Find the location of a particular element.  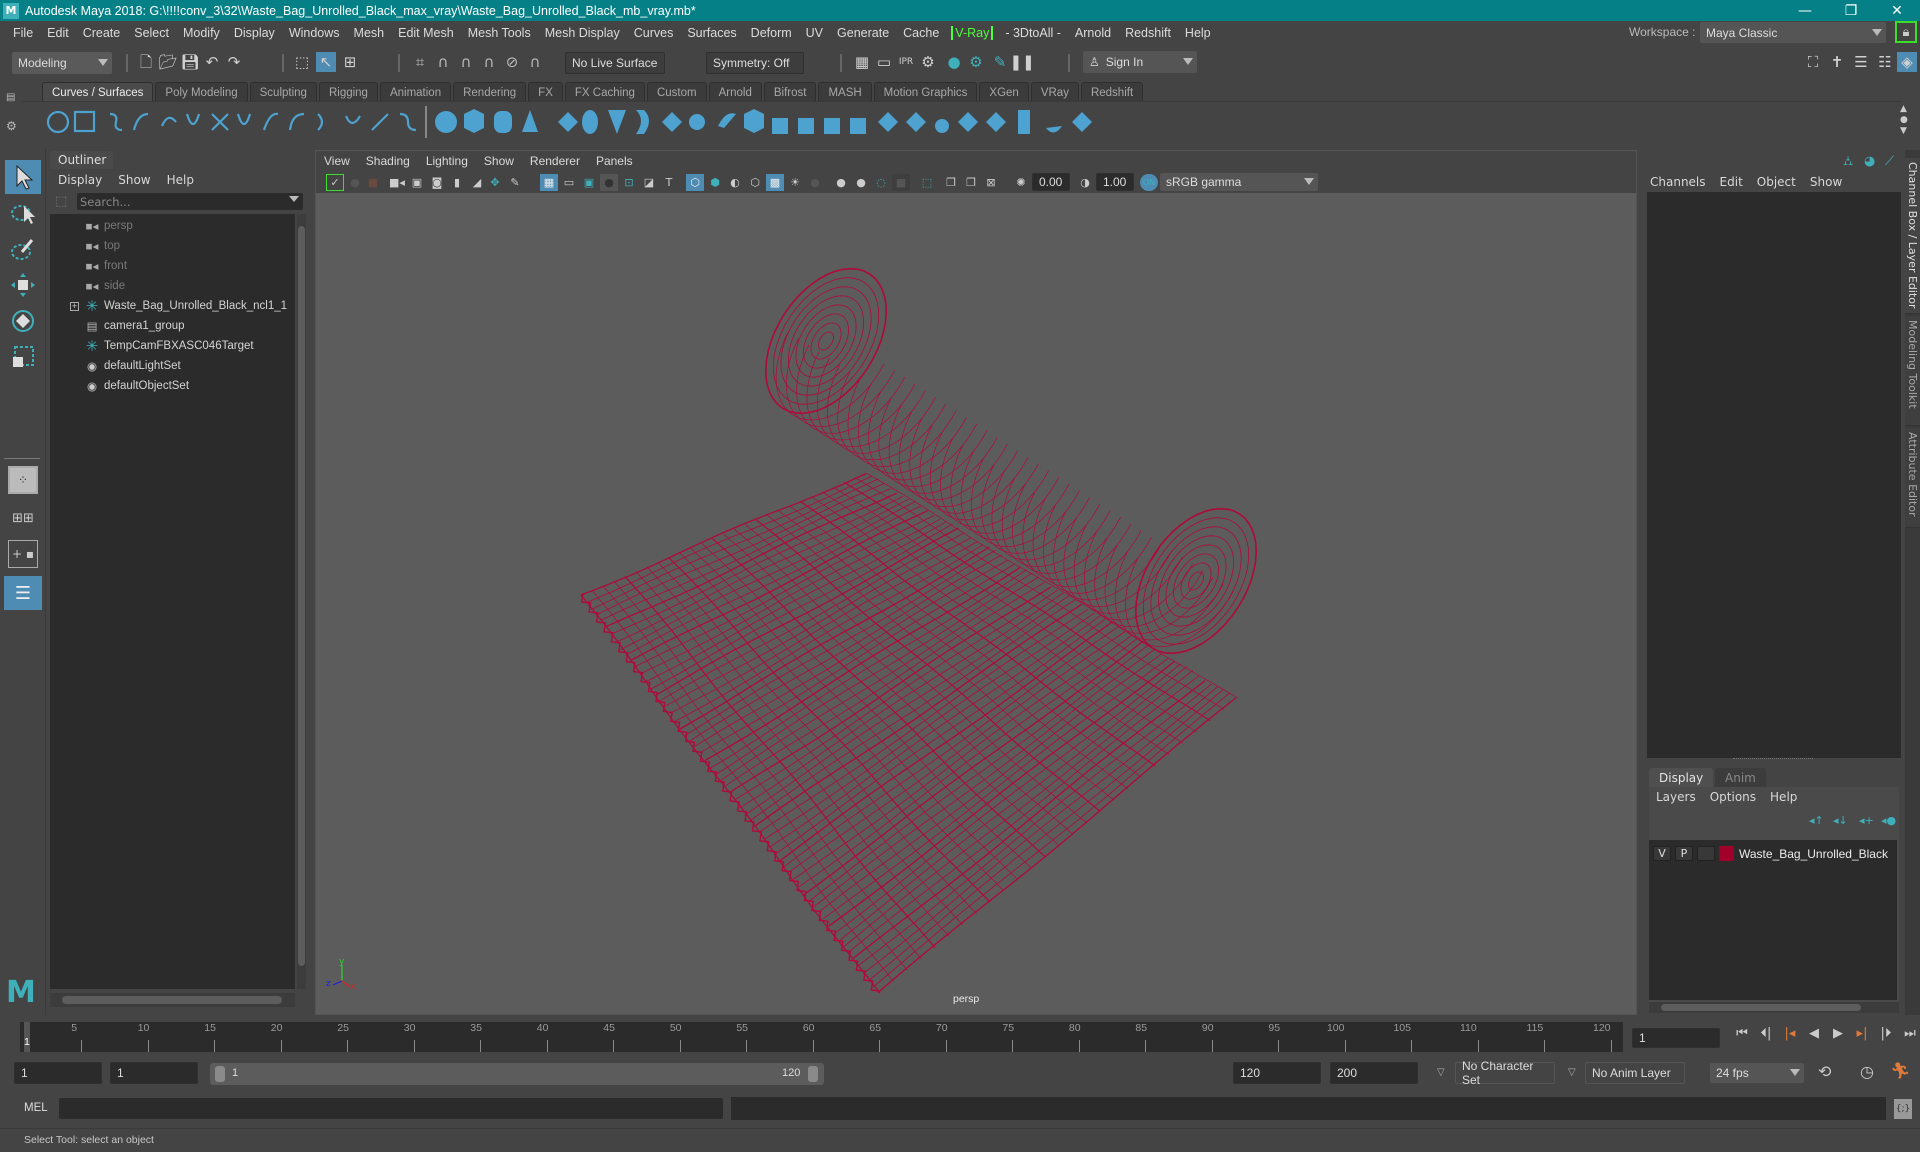

outliner-menu-display: Display is located at coordinates (80, 180).